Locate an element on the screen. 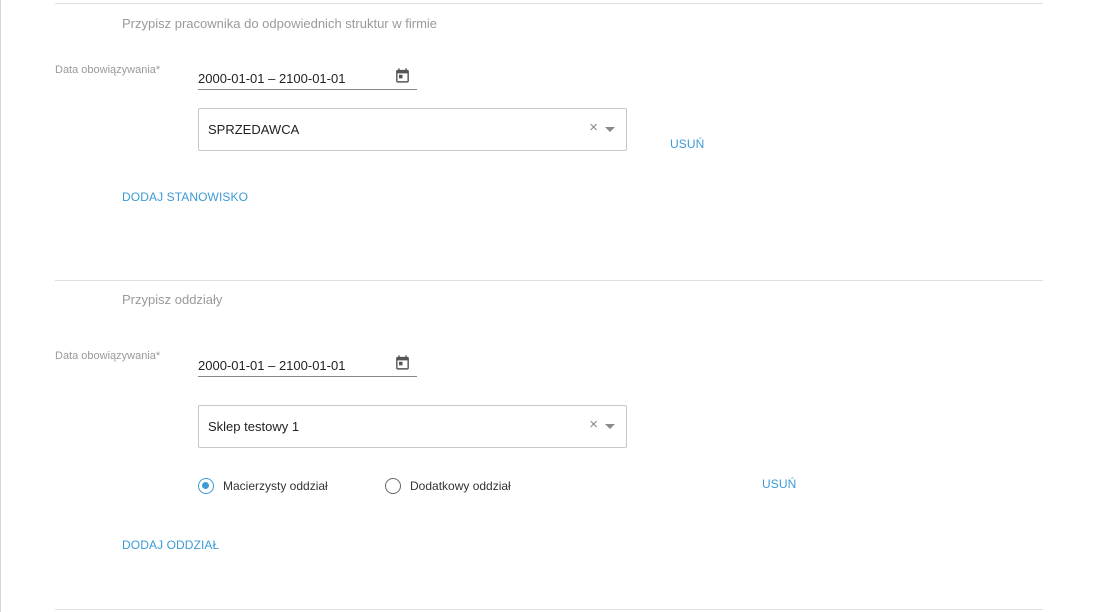 The image size is (1098, 612). remove-position-button: USUŃ is located at coordinates (687, 144).